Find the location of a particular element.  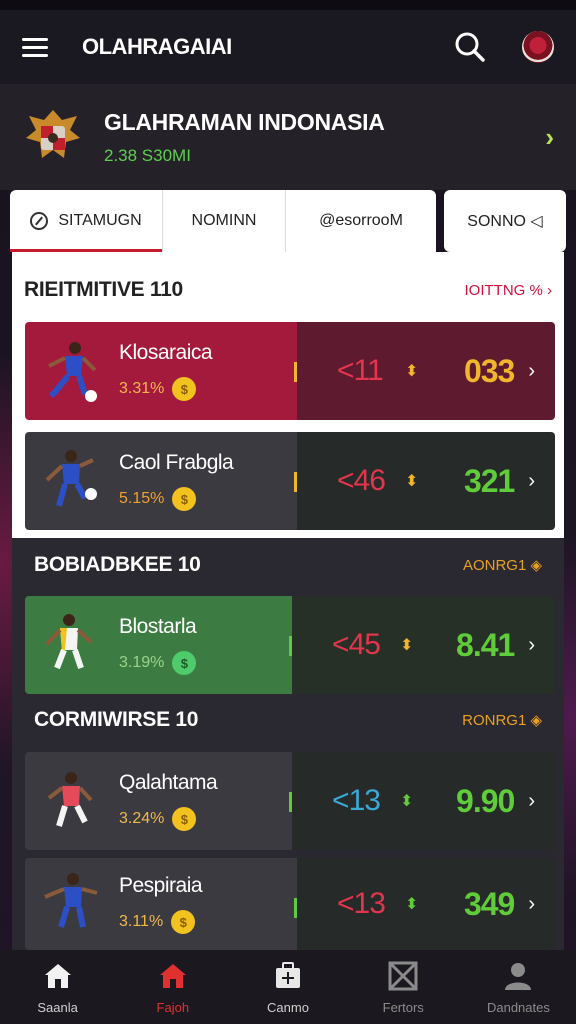

score-value: 9.90 is located at coordinates (485, 800).